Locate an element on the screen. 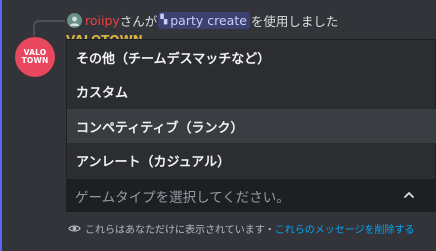 The height and width of the screenshot is (251, 436). reply-context: roiipy さんが ▚ party create を使用しました is located at coordinates (202, 20).